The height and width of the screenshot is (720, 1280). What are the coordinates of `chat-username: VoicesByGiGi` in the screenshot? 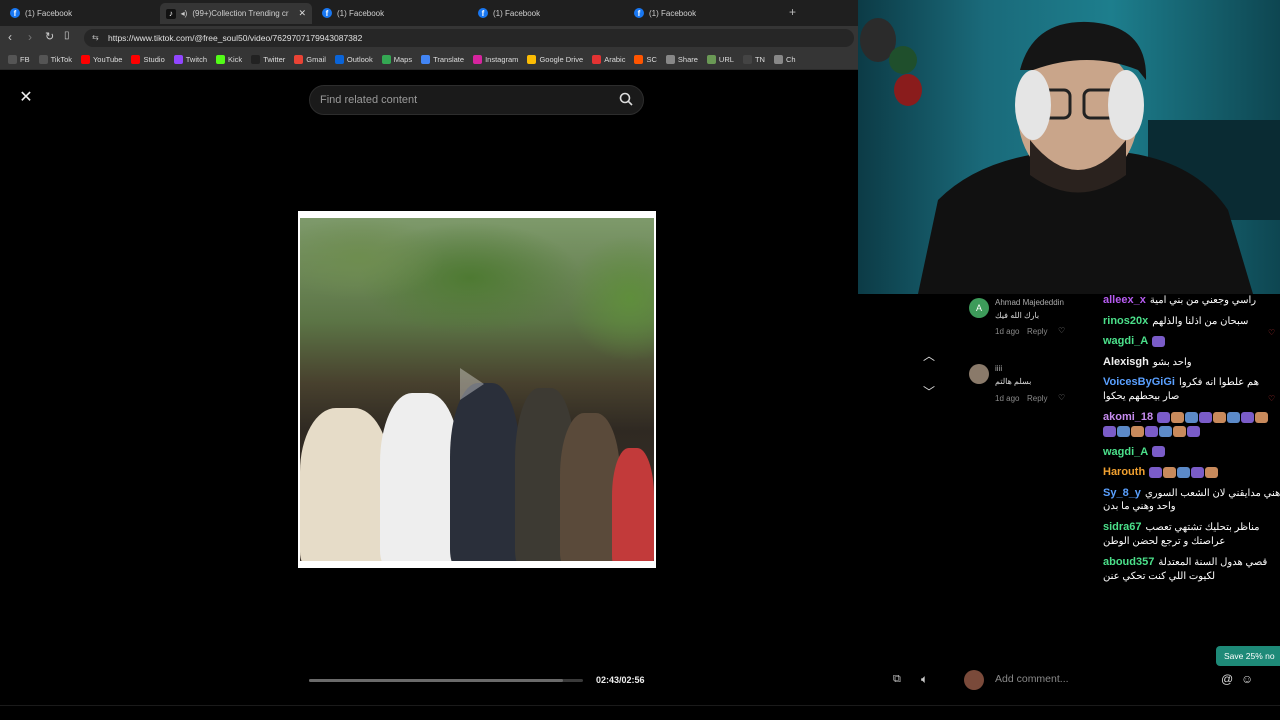 It's located at (1139, 382).